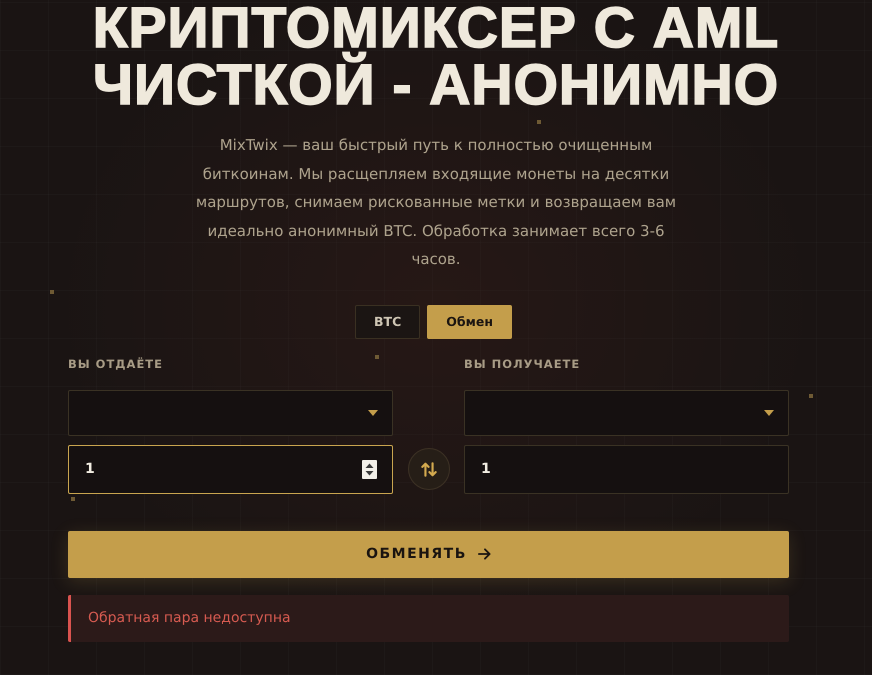 The width and height of the screenshot is (872, 675). What do you see at coordinates (369, 469) in the screenshot?
I see `spinner-icon` at bounding box center [369, 469].